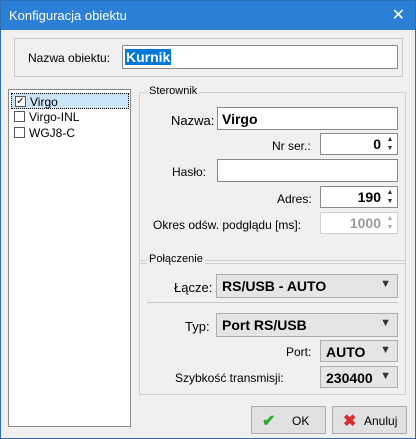 Image resolution: width=416 pixels, height=439 pixels. Describe the element at coordinates (189, 172) in the screenshot. I see `password-label: Hasło:` at that location.